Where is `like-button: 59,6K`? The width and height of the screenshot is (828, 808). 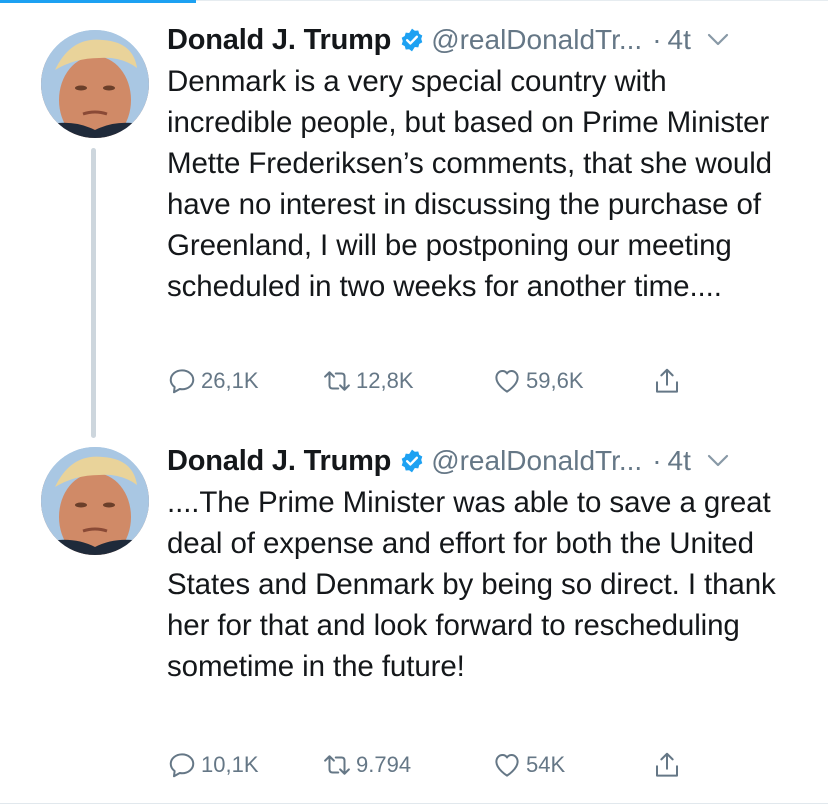
like-button: 59,6K is located at coordinates (572, 381).